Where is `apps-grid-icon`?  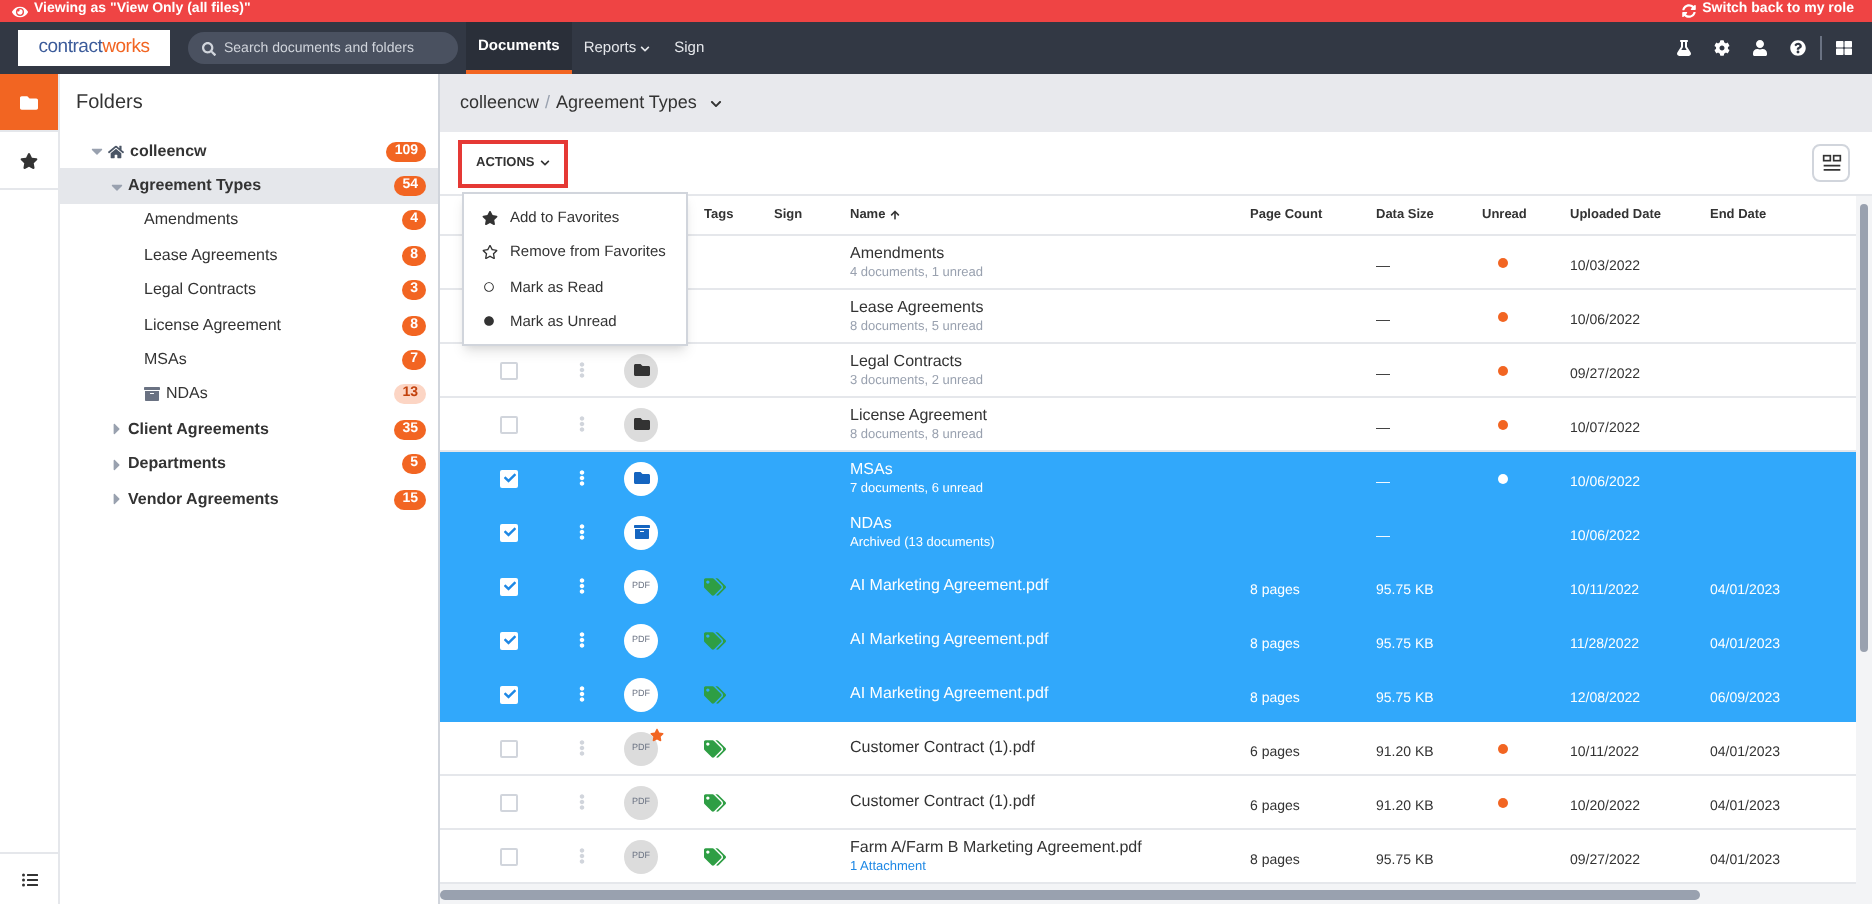 apps-grid-icon is located at coordinates (1844, 48).